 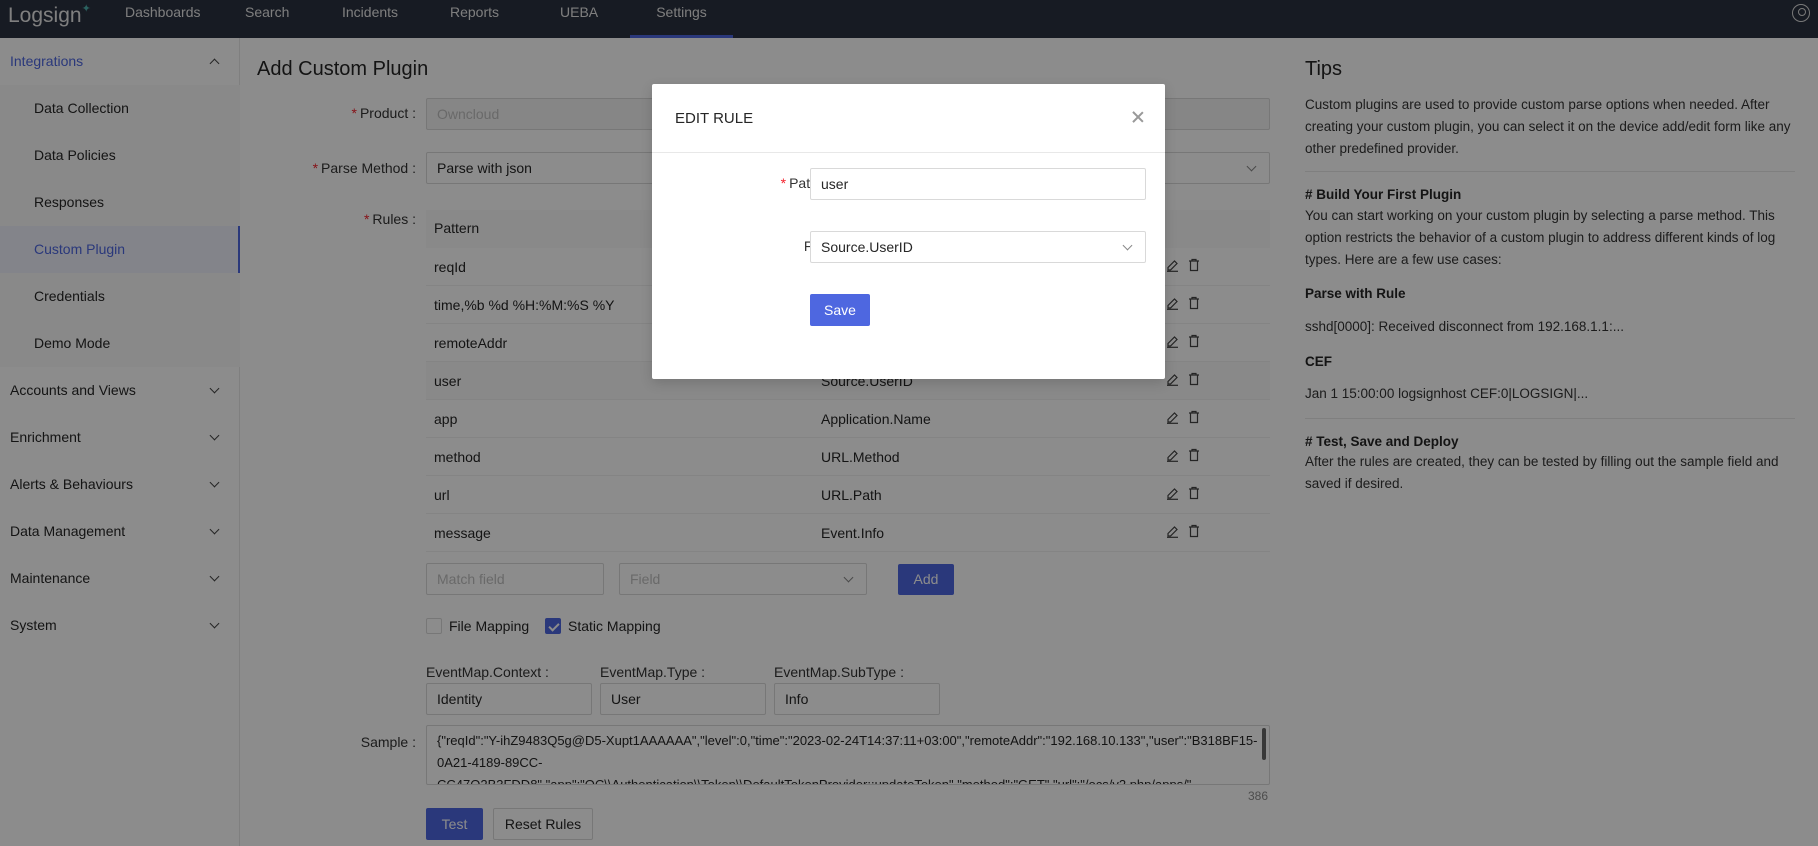 I want to click on modal-field-value: Source.UserID, so click(x=867, y=247).